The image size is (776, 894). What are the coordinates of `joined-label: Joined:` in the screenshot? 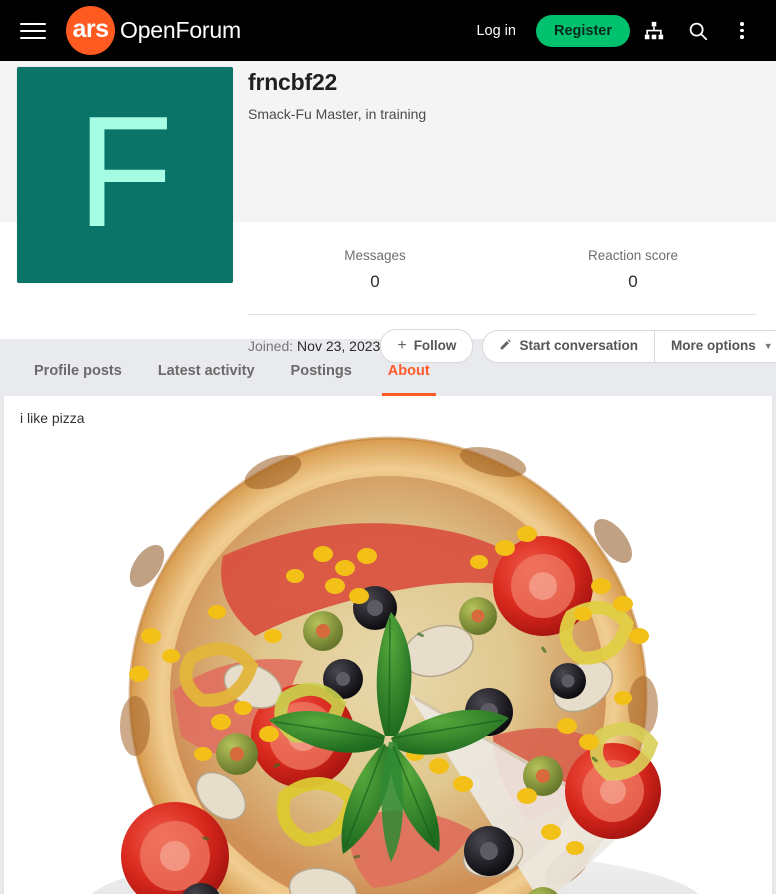 It's located at (271, 346).